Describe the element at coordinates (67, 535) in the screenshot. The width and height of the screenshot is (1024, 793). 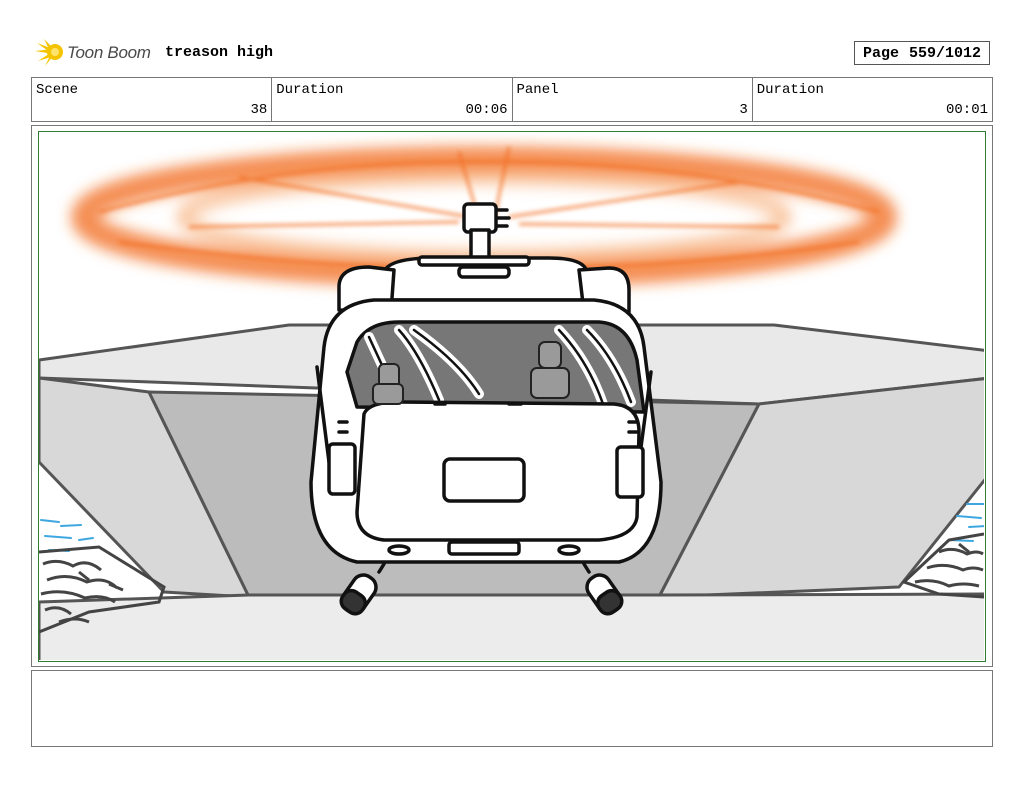
I see `water-patch-left` at that location.